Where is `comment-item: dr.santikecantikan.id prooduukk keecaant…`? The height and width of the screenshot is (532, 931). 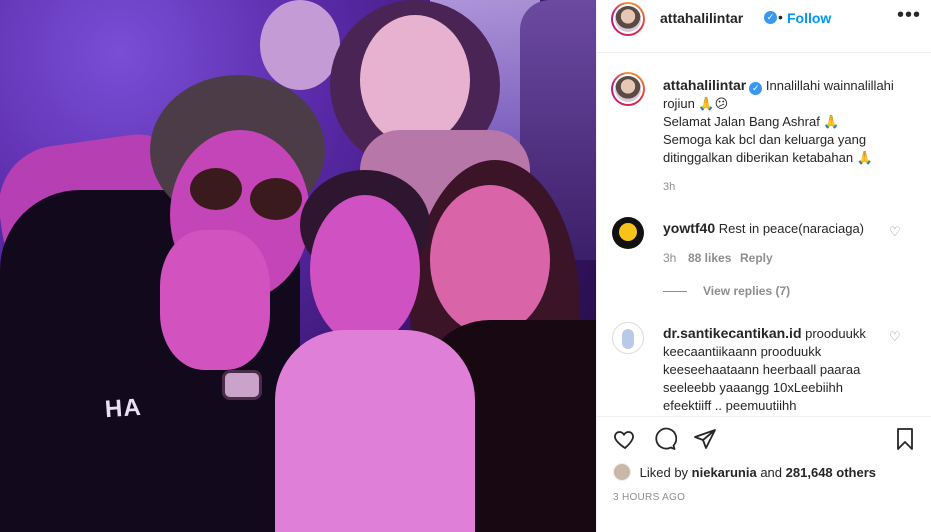
comment-item: dr.santikecantikan.id prooduukk keecaant… is located at coordinates (778, 369).